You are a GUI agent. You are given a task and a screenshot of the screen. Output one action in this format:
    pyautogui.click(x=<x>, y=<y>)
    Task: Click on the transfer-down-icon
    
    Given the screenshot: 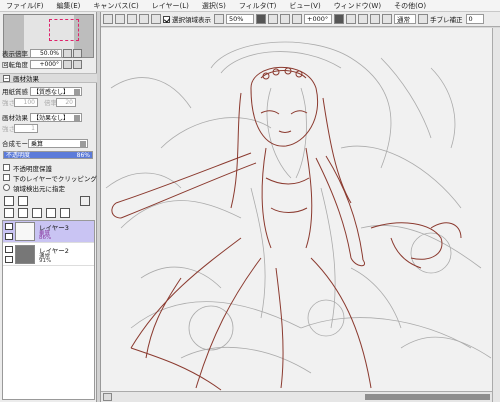 What is the action you would take?
    pyautogui.click(x=9, y=213)
    